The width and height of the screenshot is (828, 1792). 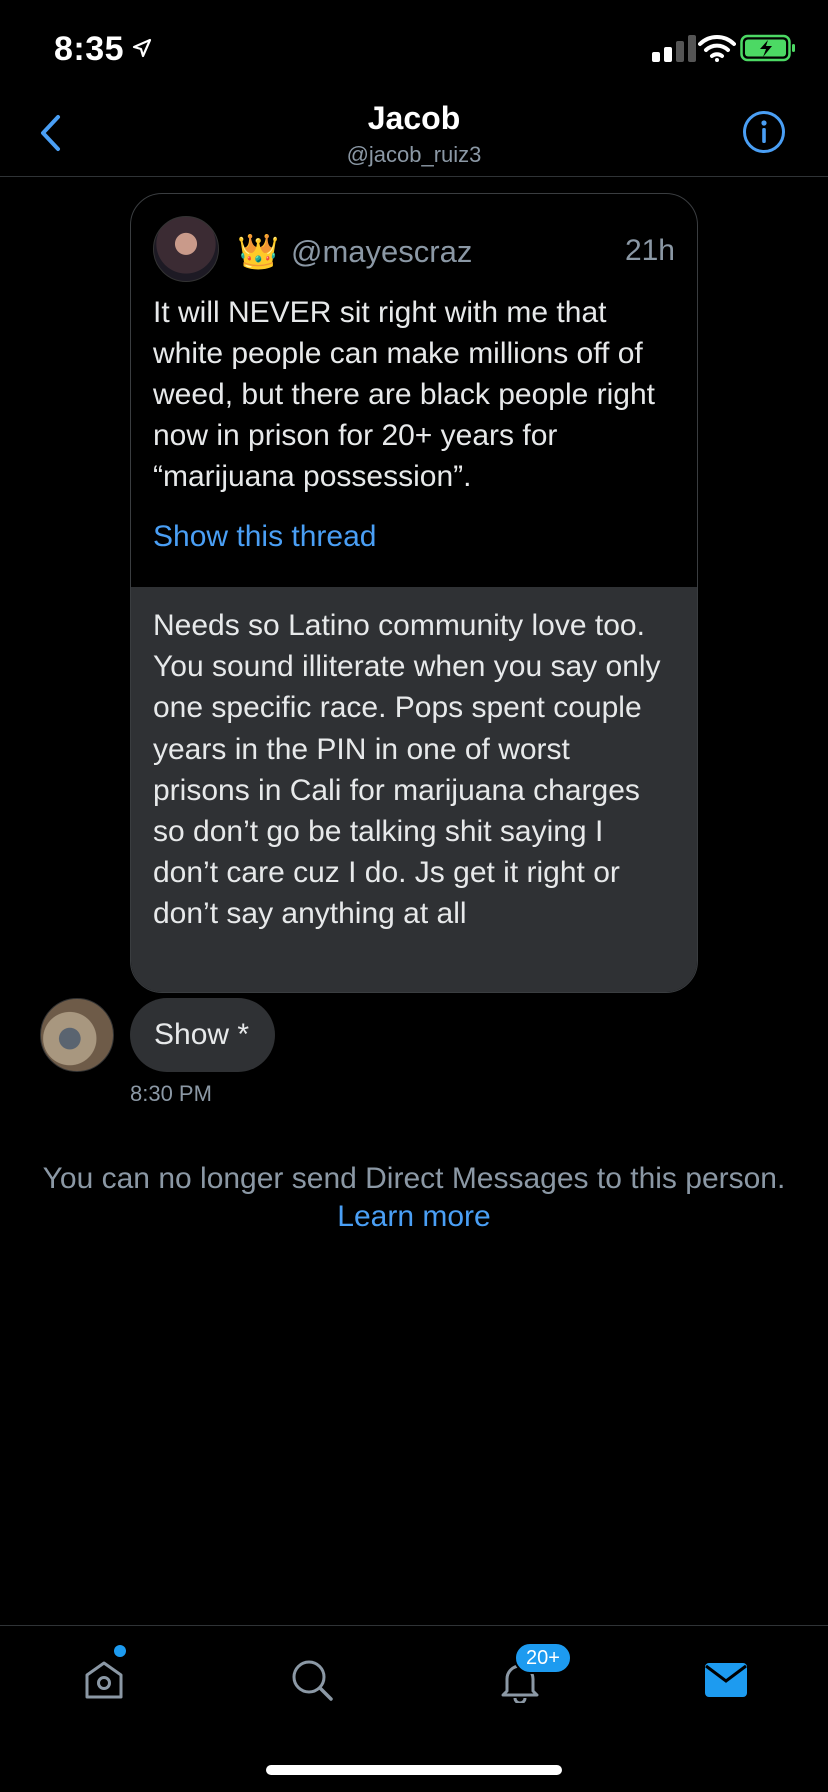 What do you see at coordinates (543, 1658) in the screenshot?
I see `notification-badge: 20+` at bounding box center [543, 1658].